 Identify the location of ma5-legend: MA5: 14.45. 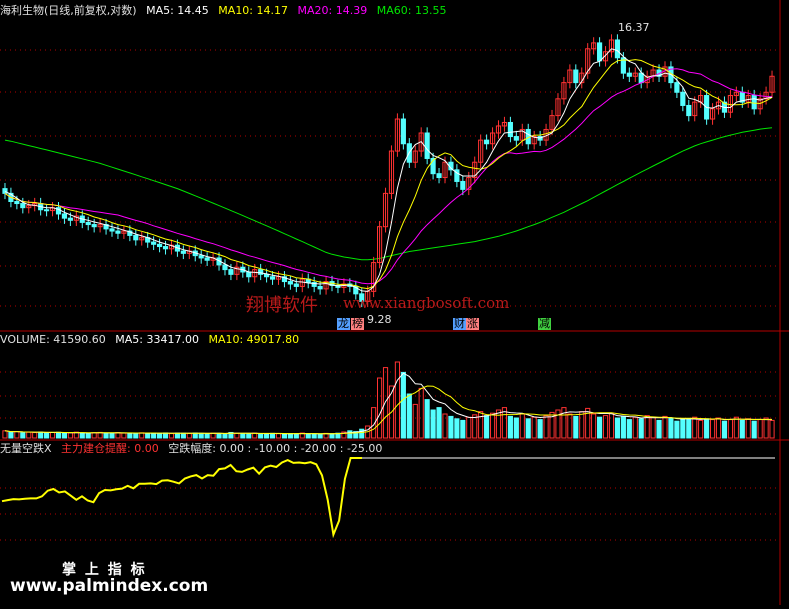
(177, 10).